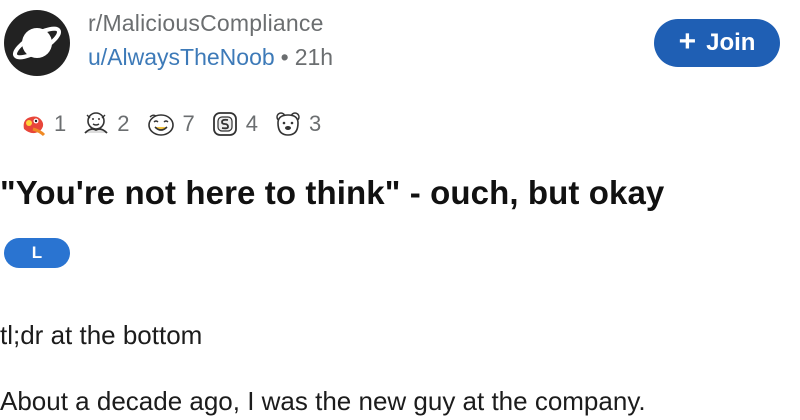 This screenshot has height=420, width=800. What do you see at coordinates (160, 125) in the screenshot?
I see `smiling-face-award-icon` at bounding box center [160, 125].